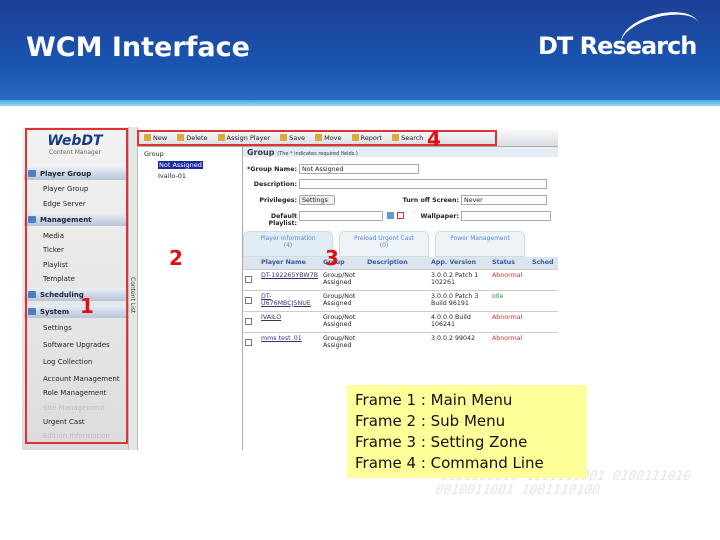  Describe the element at coordinates (384, 244) in the screenshot. I see `tab-preload-urgent-cast: Preload Urgent Cast (0)` at that location.